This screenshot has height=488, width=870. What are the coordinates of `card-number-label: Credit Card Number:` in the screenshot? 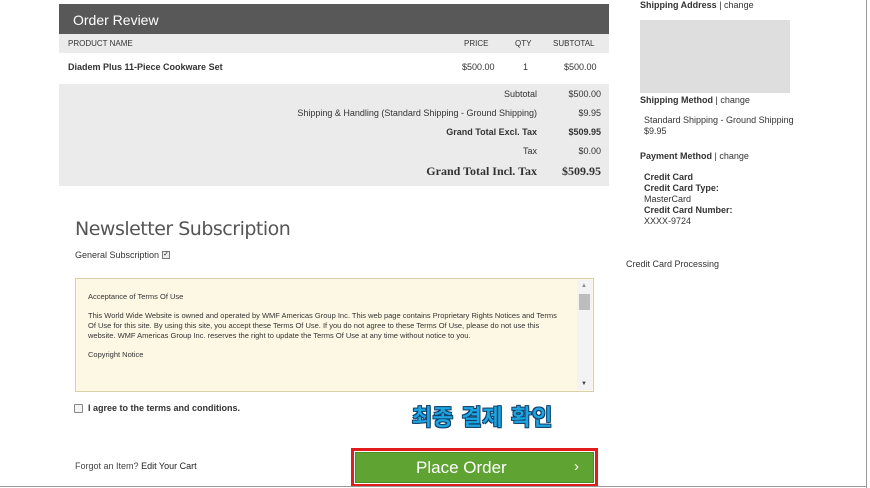 It's located at (688, 210).